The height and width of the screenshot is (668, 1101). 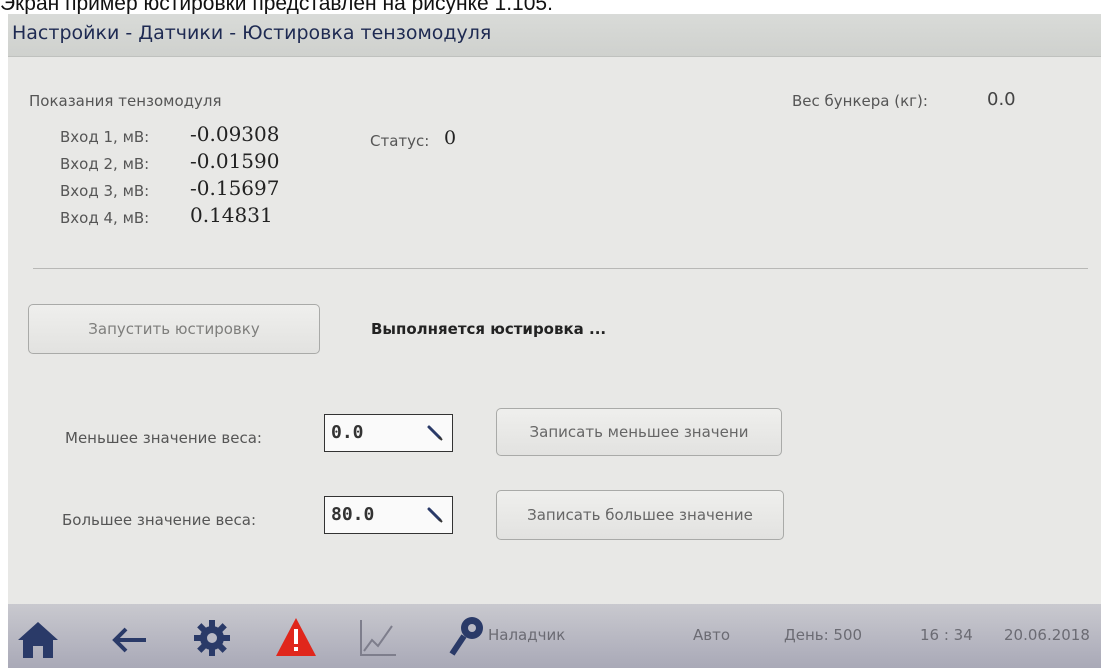 I want to click on upper-weight-label: Большее значение веса:, so click(x=159, y=520).